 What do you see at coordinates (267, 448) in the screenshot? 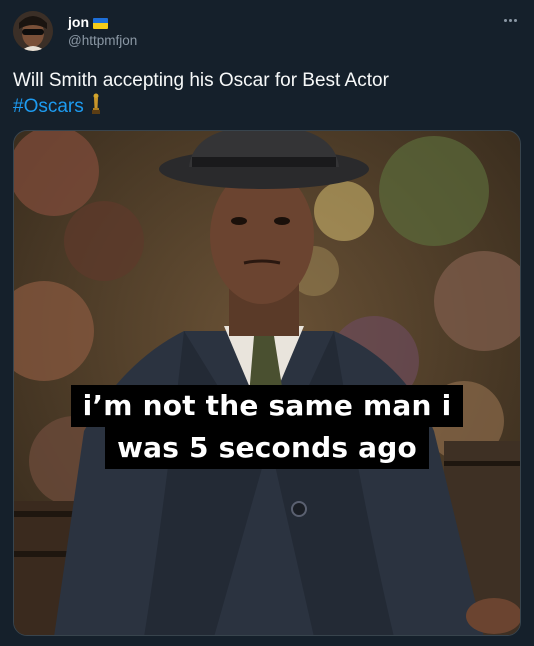
I see `caption-line-2: was 5 seconds ago` at bounding box center [267, 448].